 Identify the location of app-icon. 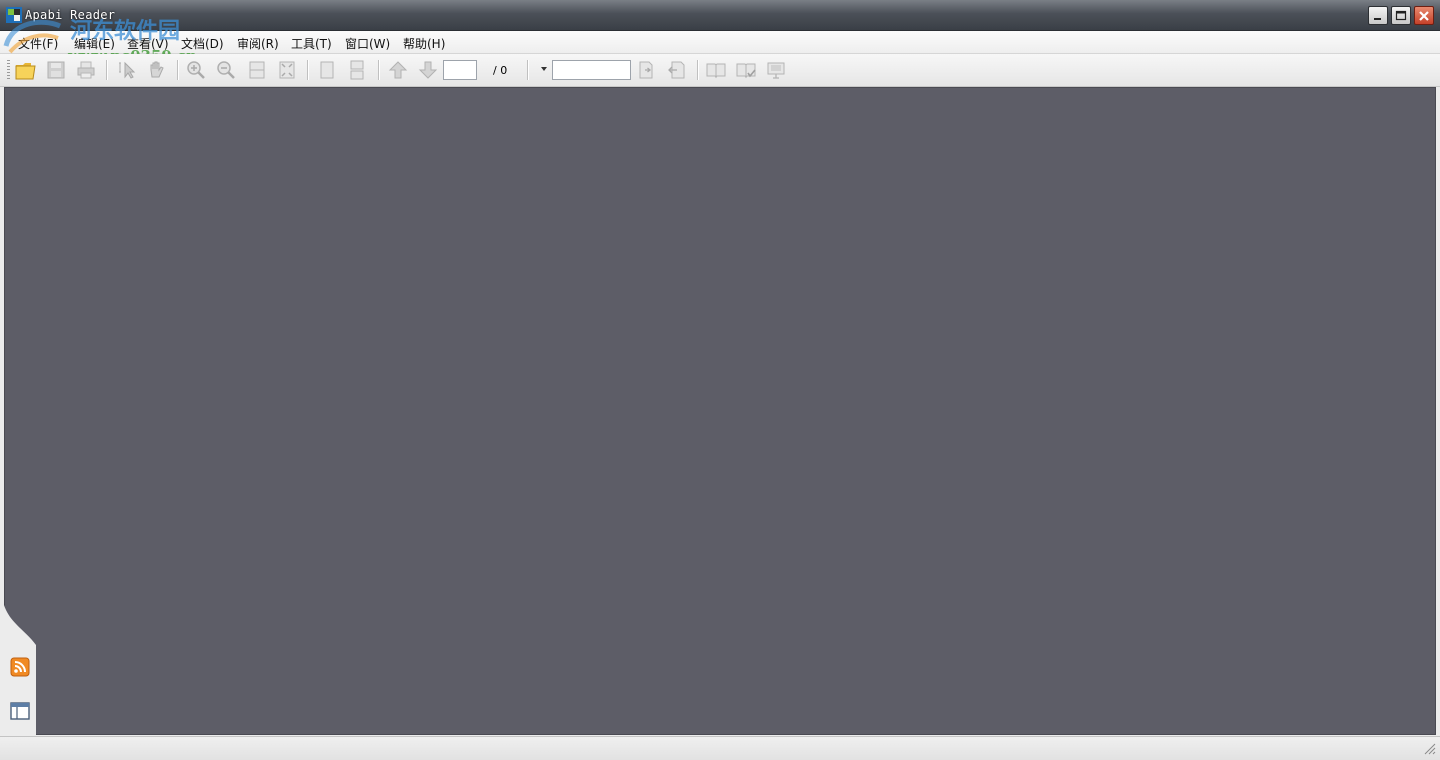
(14, 15).